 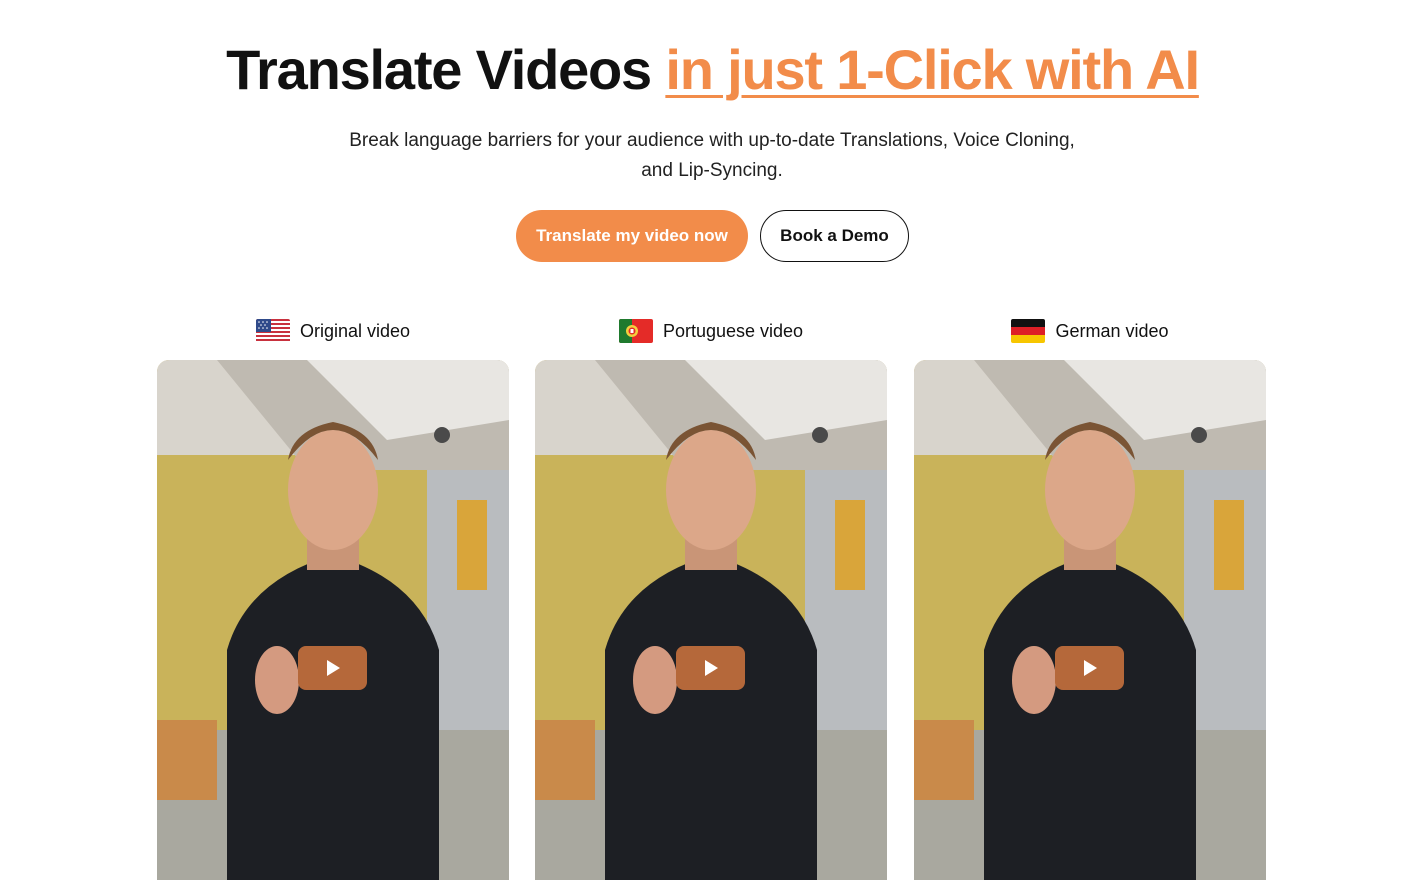 What do you see at coordinates (635, 331) in the screenshot?
I see `portugal-flag-icon` at bounding box center [635, 331].